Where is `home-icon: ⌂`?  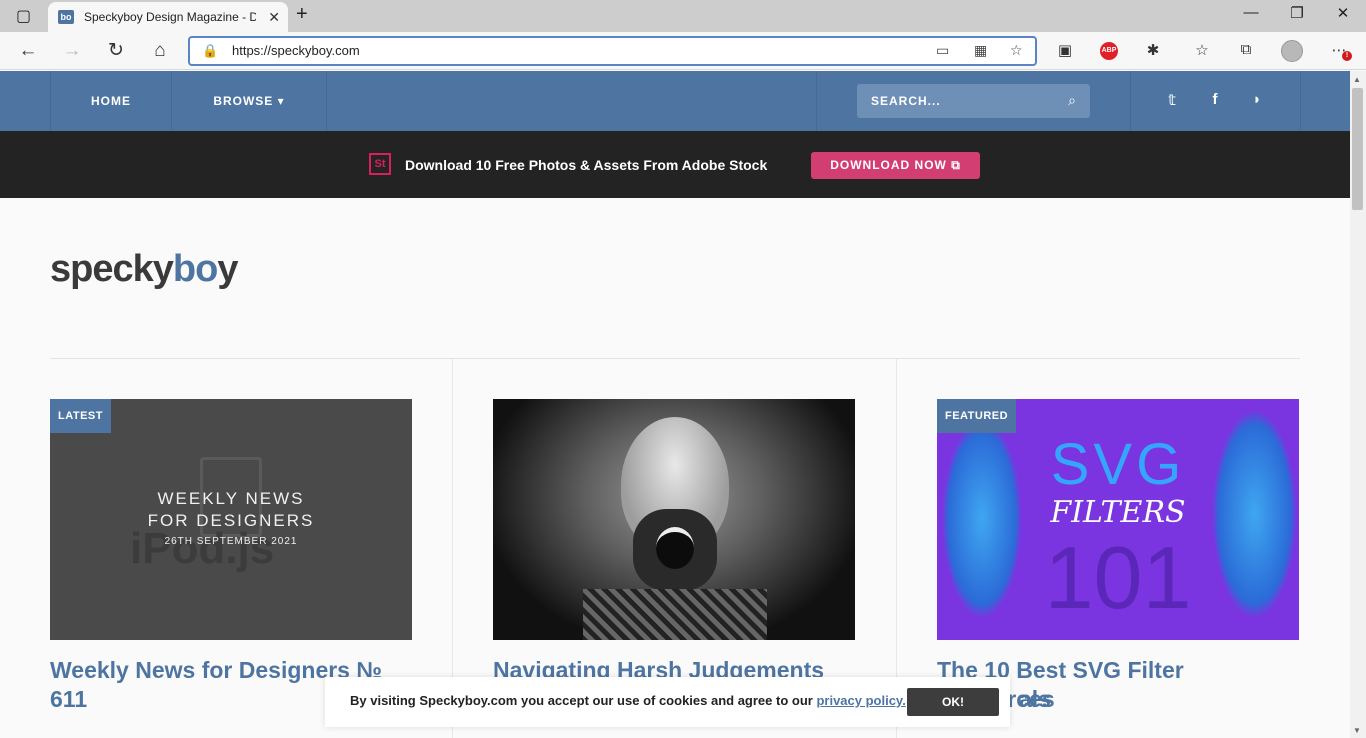 home-icon: ⌂ is located at coordinates (160, 51).